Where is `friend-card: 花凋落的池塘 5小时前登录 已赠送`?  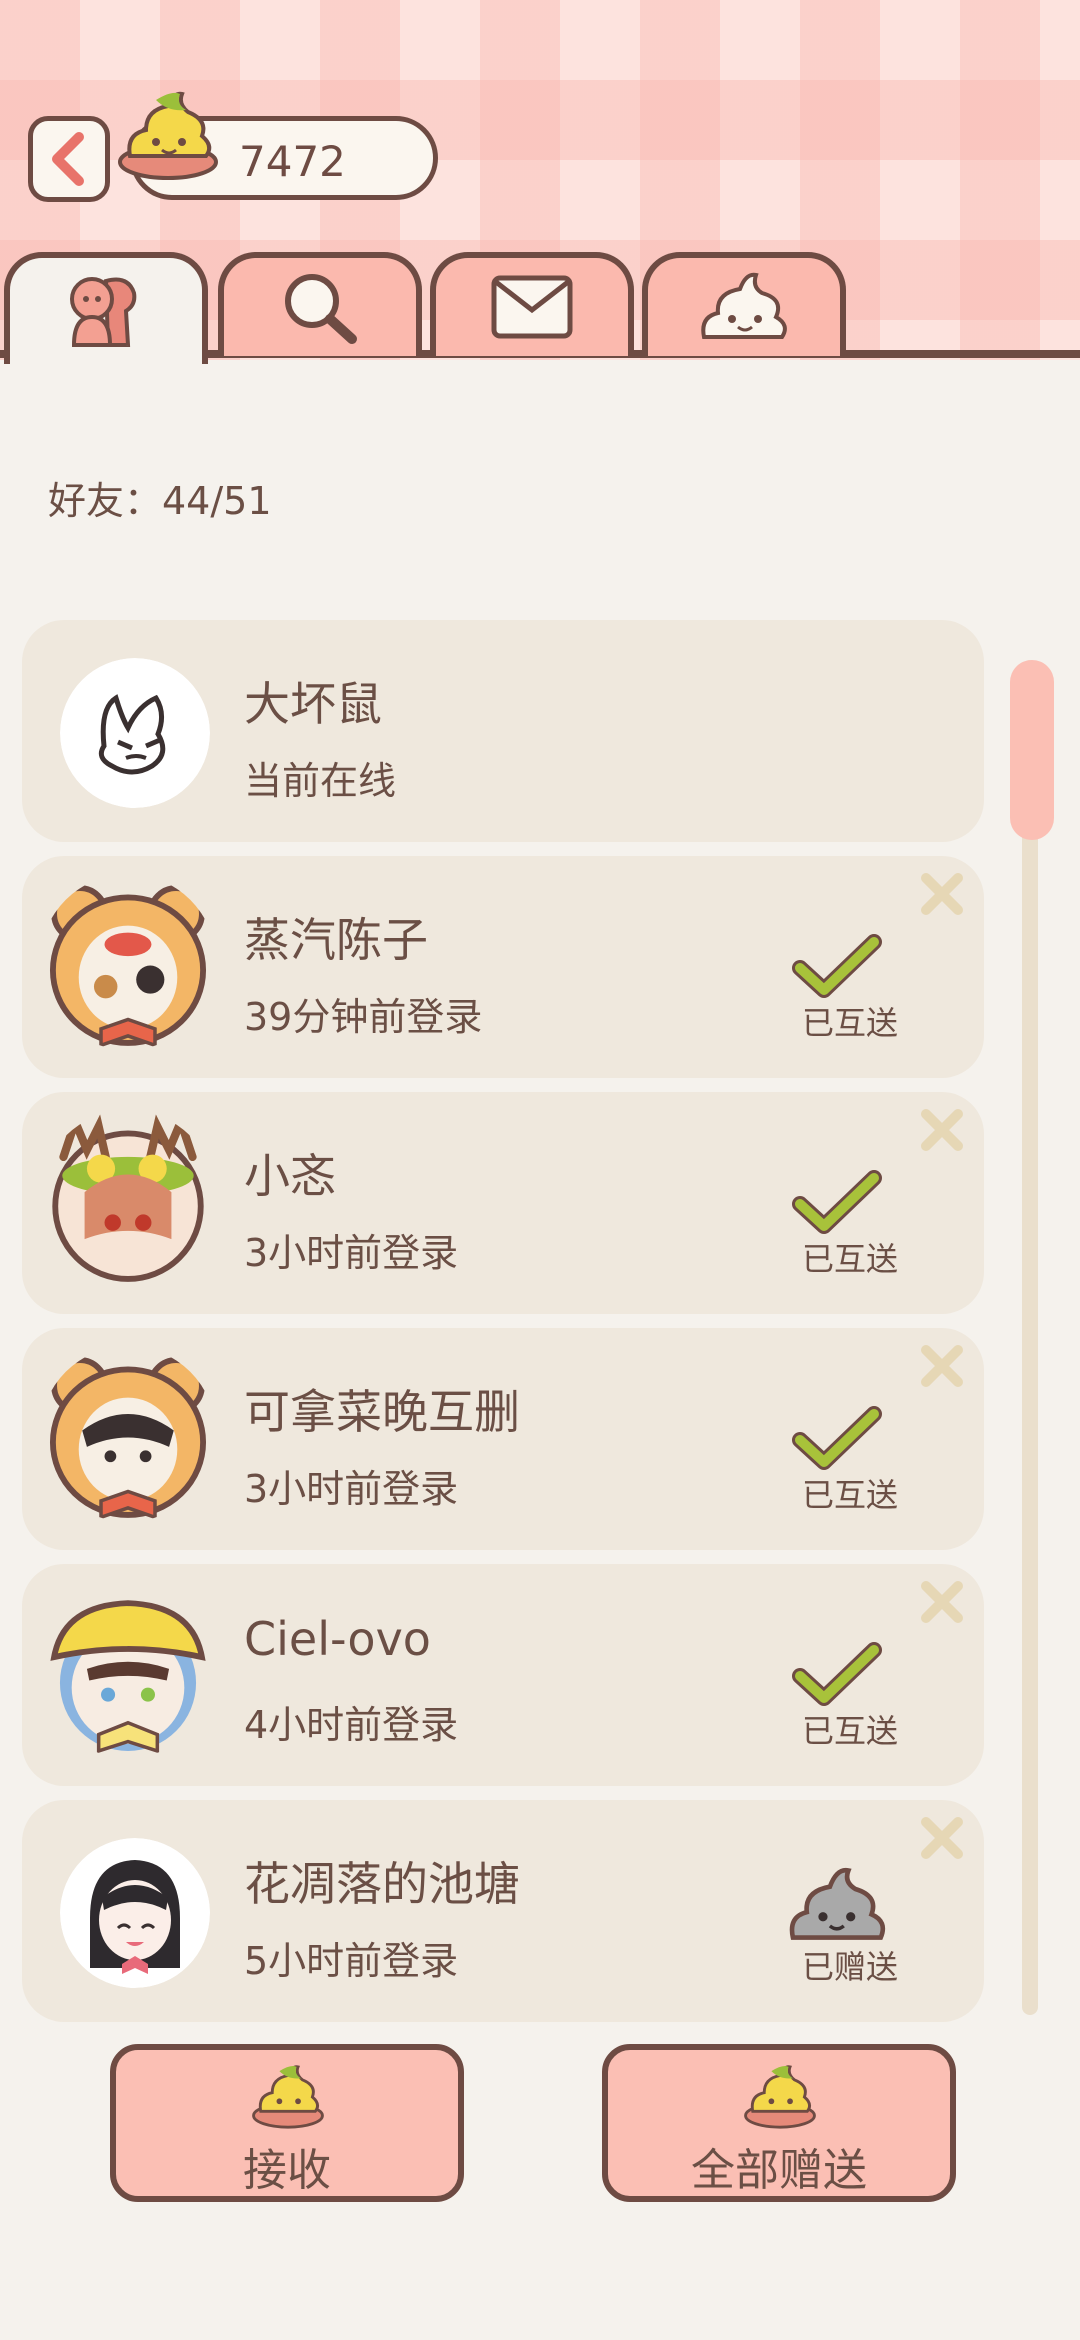
friend-card: 花凋落的池塘 5小时前登录 已赠送 is located at coordinates (503, 1911).